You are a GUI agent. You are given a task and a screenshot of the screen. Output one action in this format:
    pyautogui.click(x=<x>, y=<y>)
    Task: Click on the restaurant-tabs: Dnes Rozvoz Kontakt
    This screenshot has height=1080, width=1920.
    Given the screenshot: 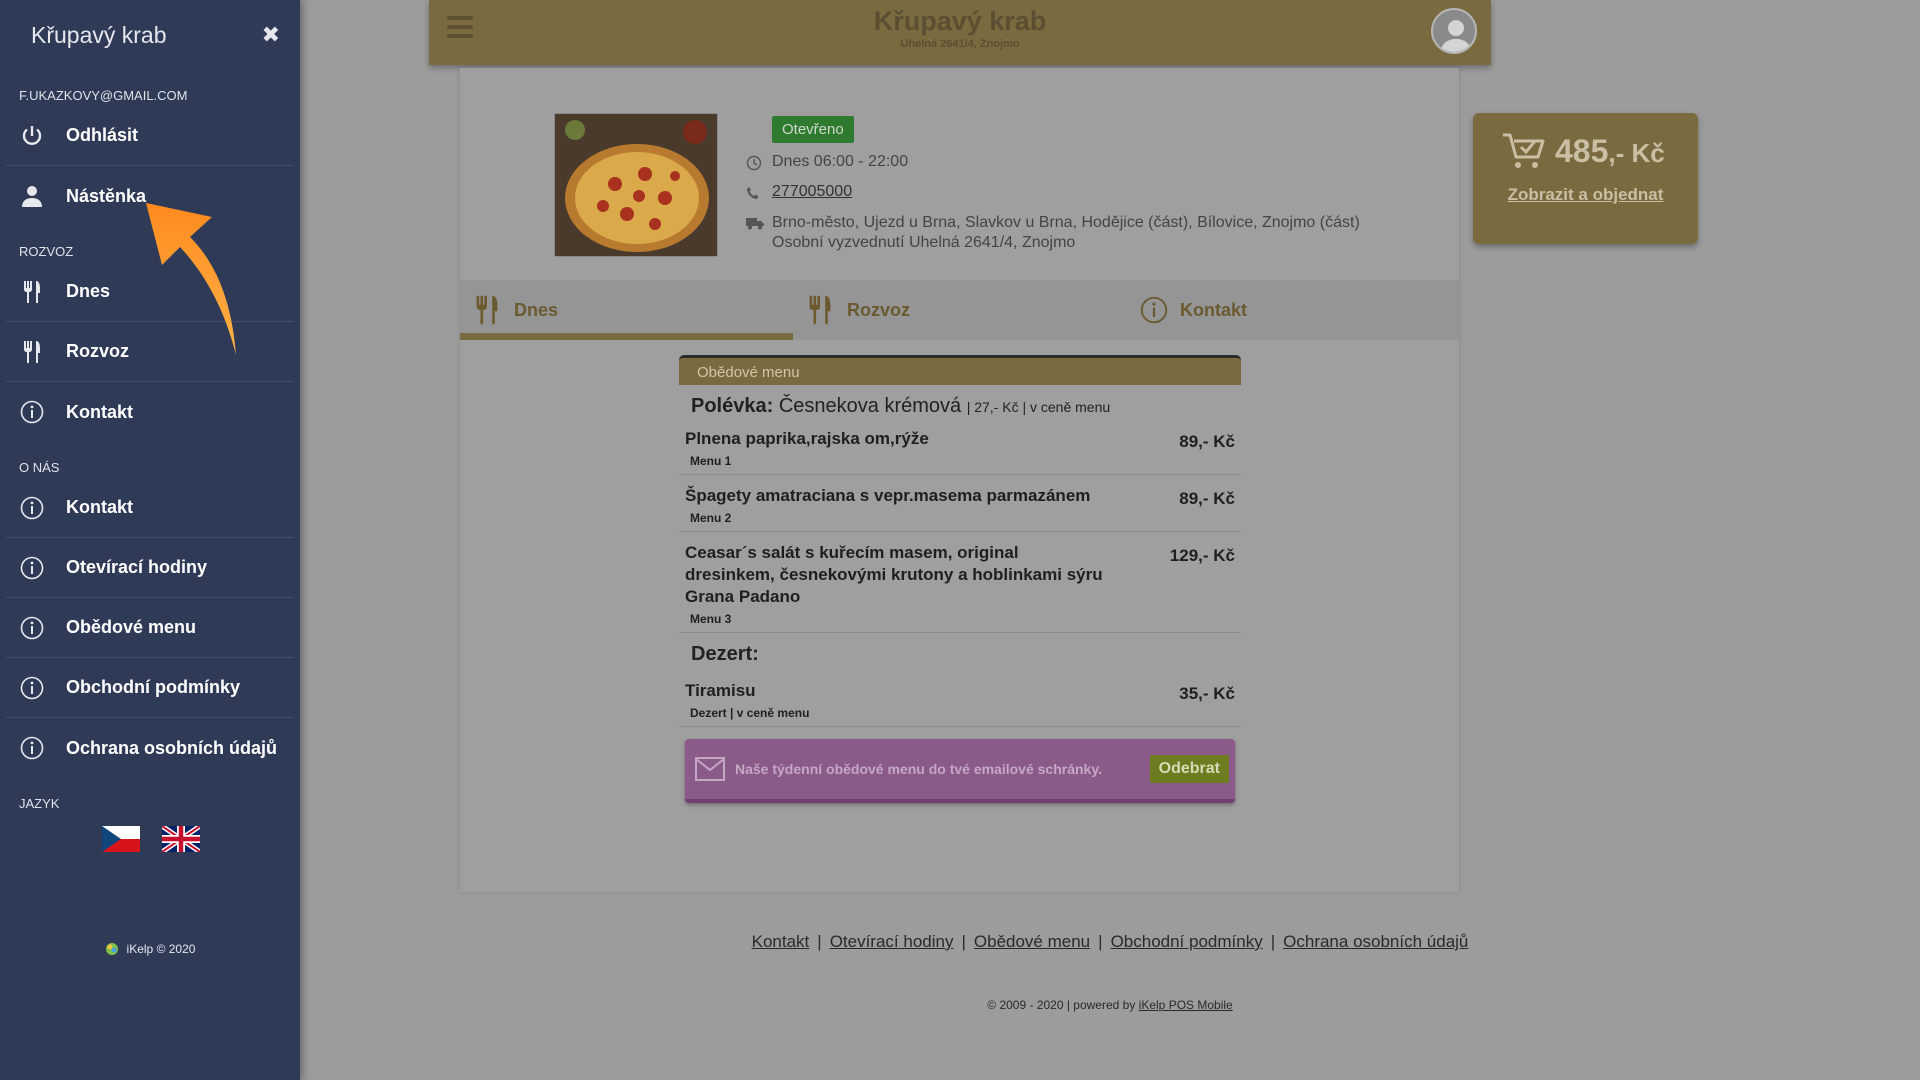 What is the action you would take?
    pyautogui.click(x=959, y=310)
    